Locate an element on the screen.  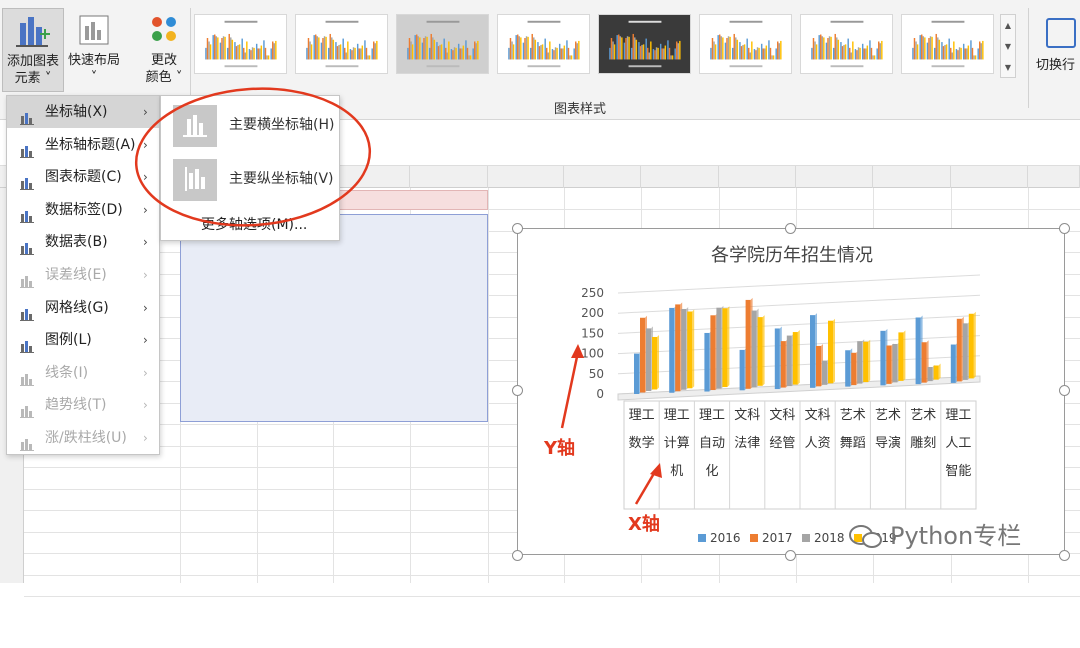
gallery-scroll: ▲ ▼ ▼ is located at coordinates (1008, 46).